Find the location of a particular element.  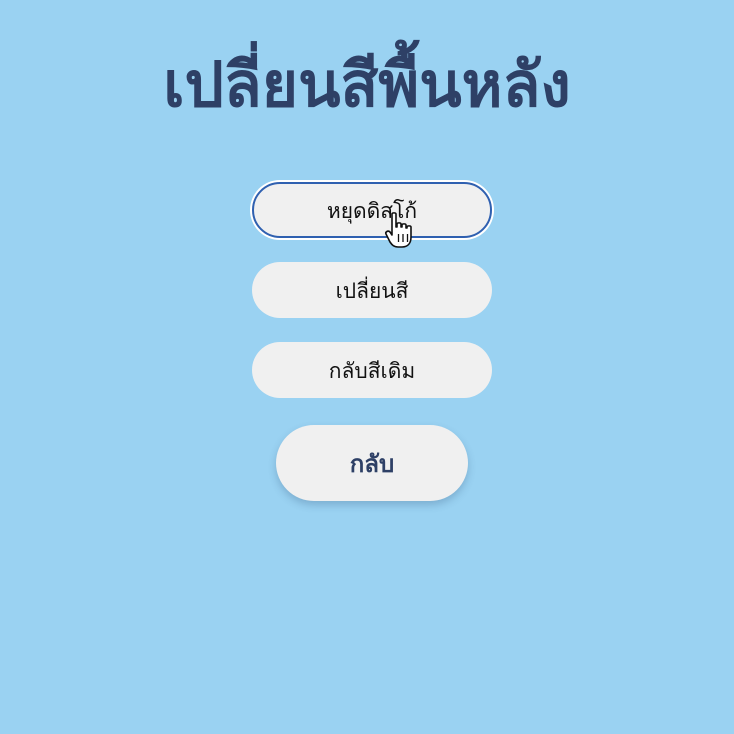

back-button: กลับ is located at coordinates (372, 463).